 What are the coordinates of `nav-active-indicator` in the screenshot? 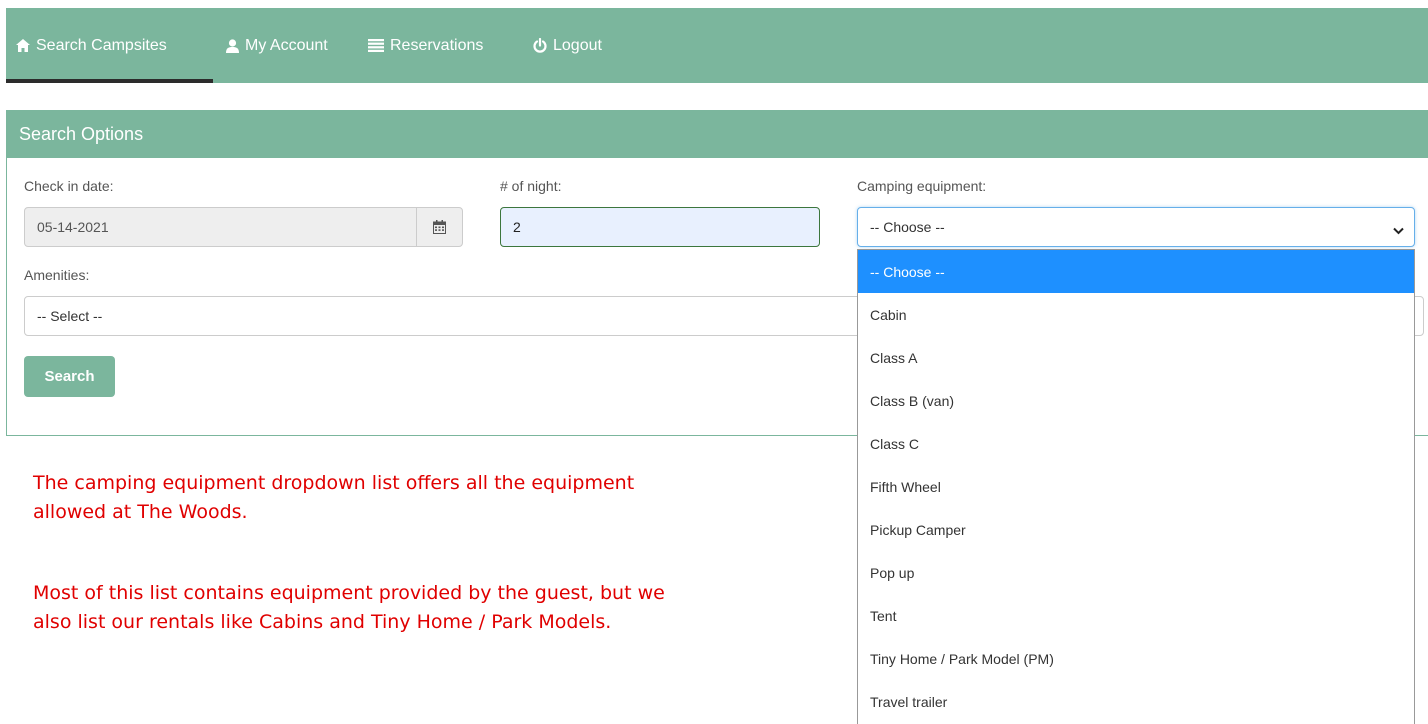 It's located at (109, 81).